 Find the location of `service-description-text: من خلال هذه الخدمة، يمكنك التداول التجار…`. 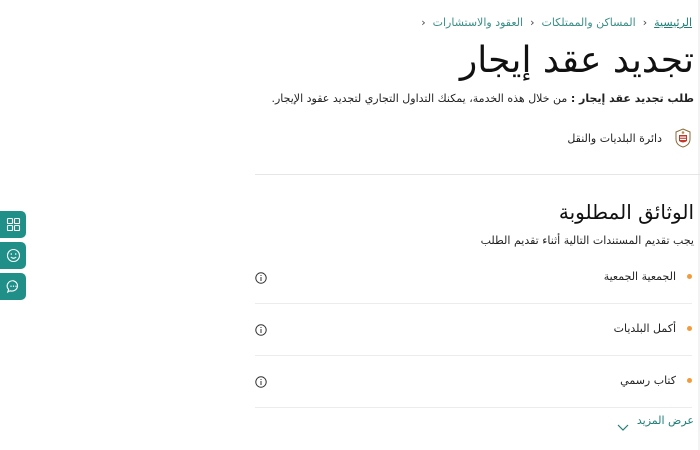

service-description-text: من خلال هذه الخدمة، يمكنك التداول التجار… is located at coordinates (421, 98).